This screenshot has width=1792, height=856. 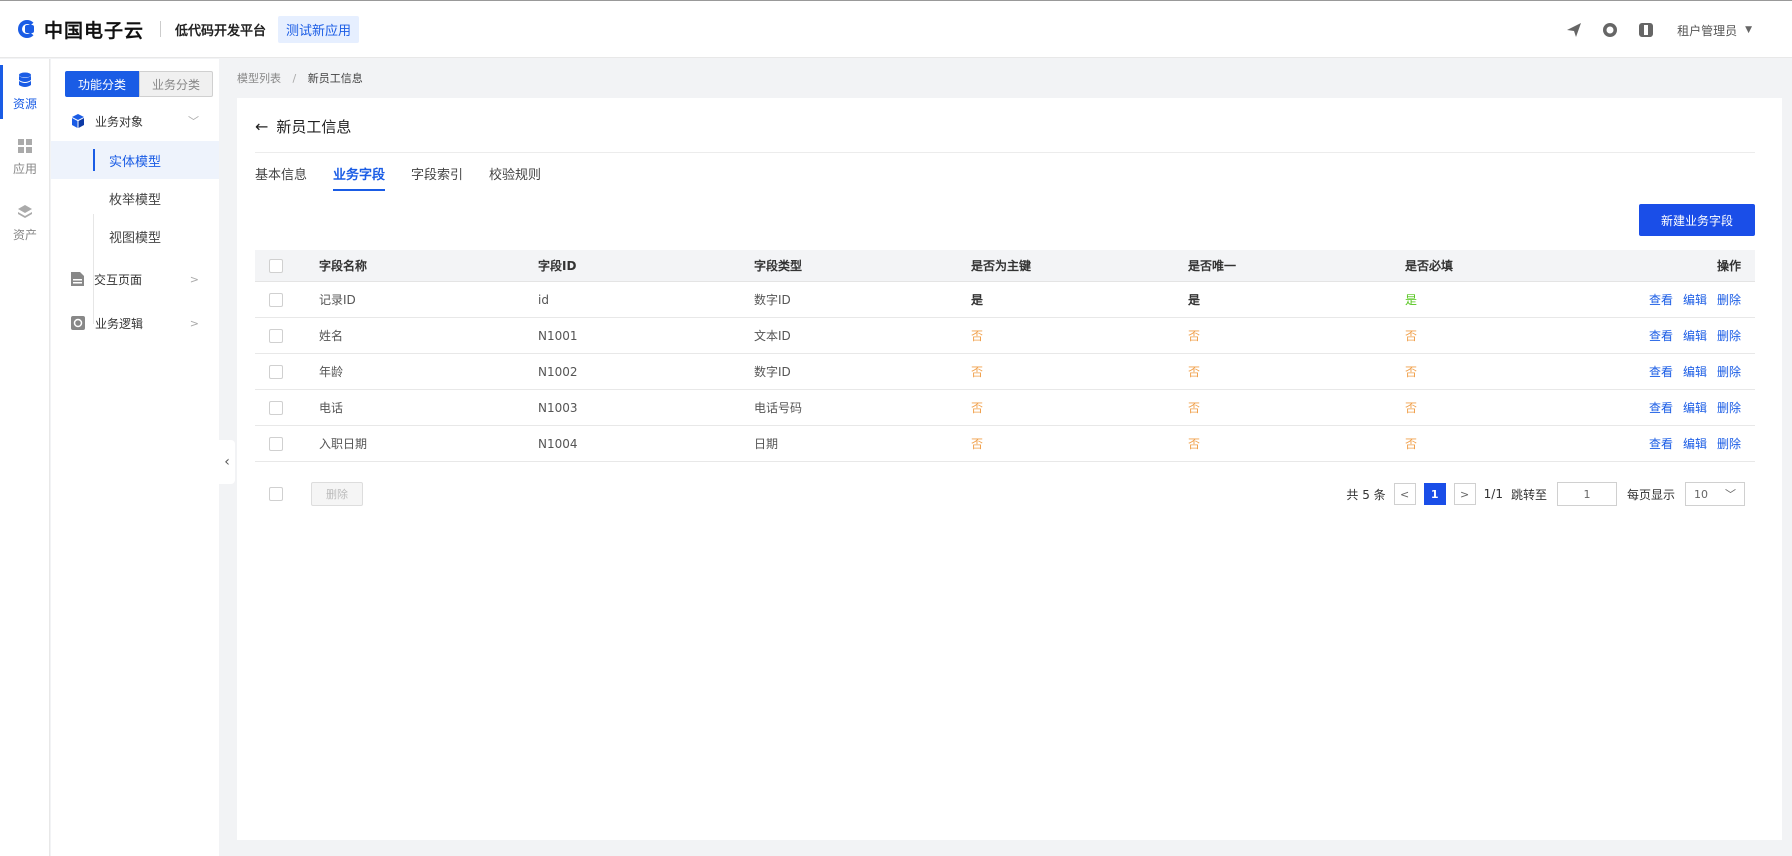 What do you see at coordinates (1728, 266) in the screenshot?
I see `col-header-ops: 操作` at bounding box center [1728, 266].